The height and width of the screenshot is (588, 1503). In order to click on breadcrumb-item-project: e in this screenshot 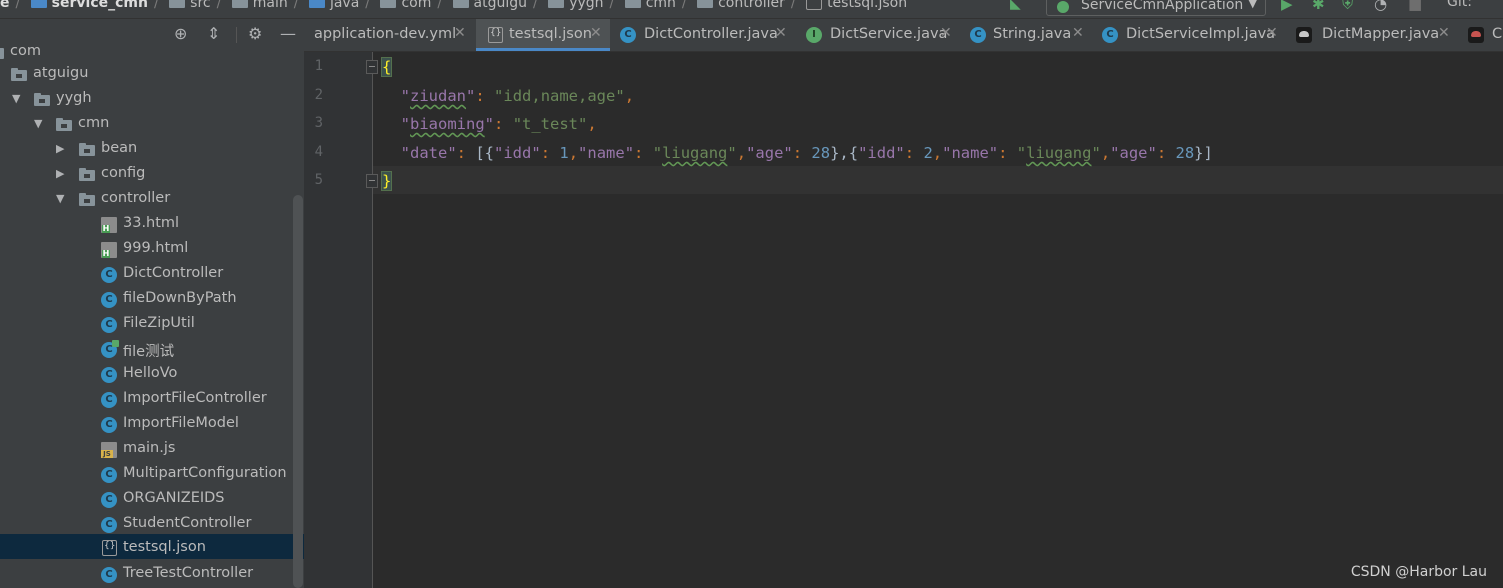, I will do `click(5, 5)`.